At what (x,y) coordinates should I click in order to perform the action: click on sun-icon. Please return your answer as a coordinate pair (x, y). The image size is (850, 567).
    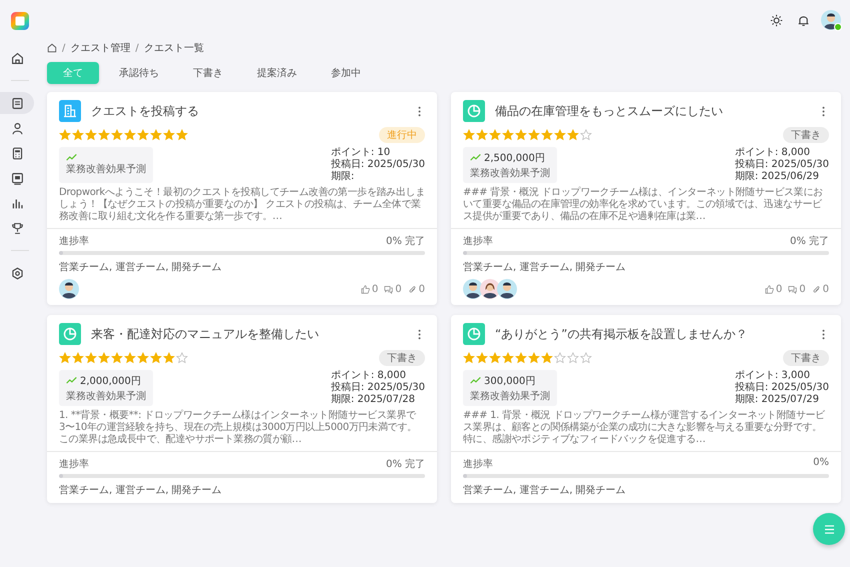
    Looking at the image, I should click on (776, 20).